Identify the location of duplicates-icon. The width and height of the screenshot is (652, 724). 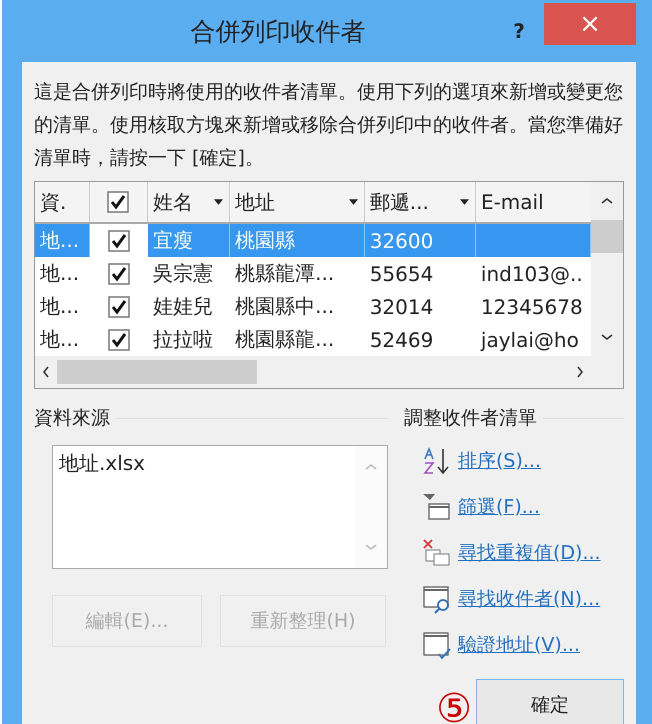
(437, 553).